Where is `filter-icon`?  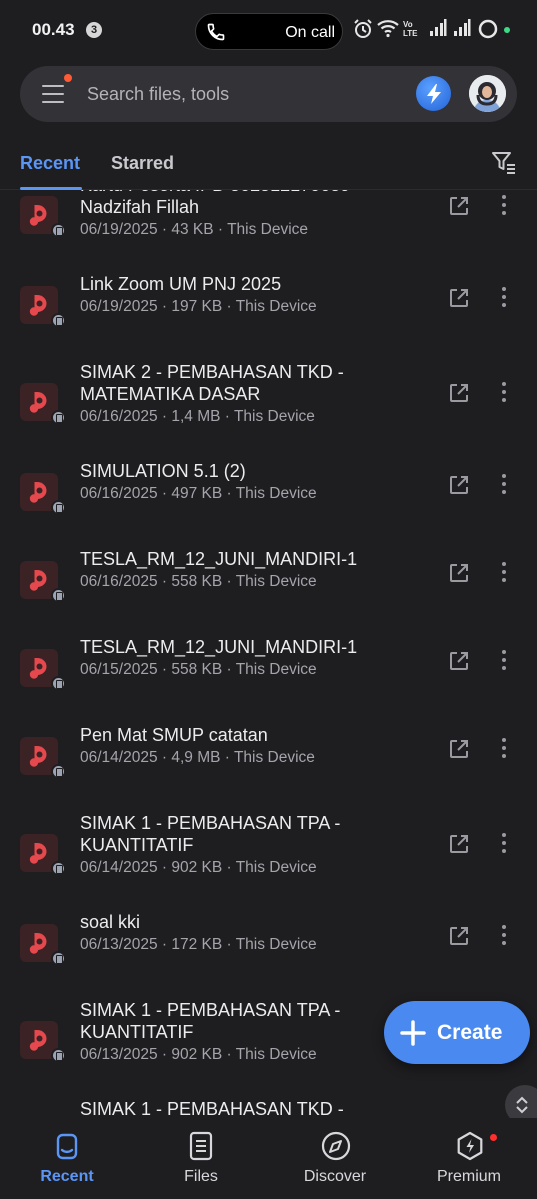 filter-icon is located at coordinates (504, 163).